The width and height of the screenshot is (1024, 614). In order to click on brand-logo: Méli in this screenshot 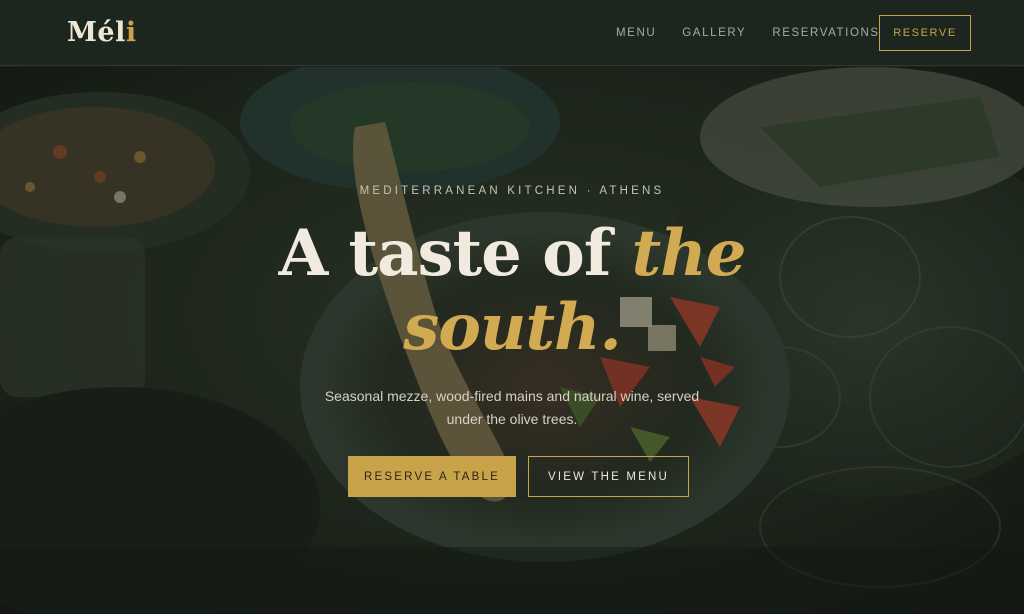, I will do `click(102, 32)`.